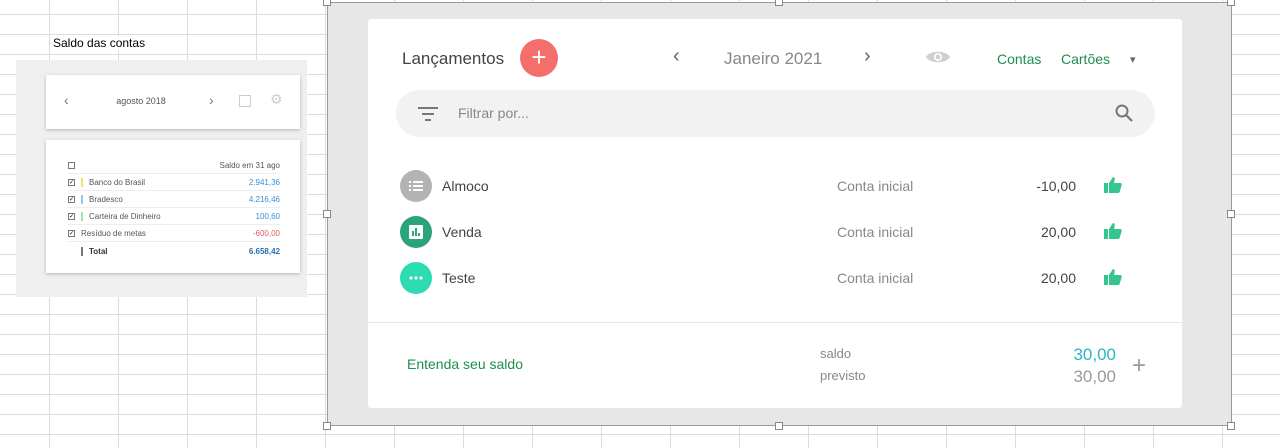 This screenshot has height=448, width=1280. Describe the element at coordinates (267, 216) in the screenshot. I see `mini-row-value: 100,60` at that location.